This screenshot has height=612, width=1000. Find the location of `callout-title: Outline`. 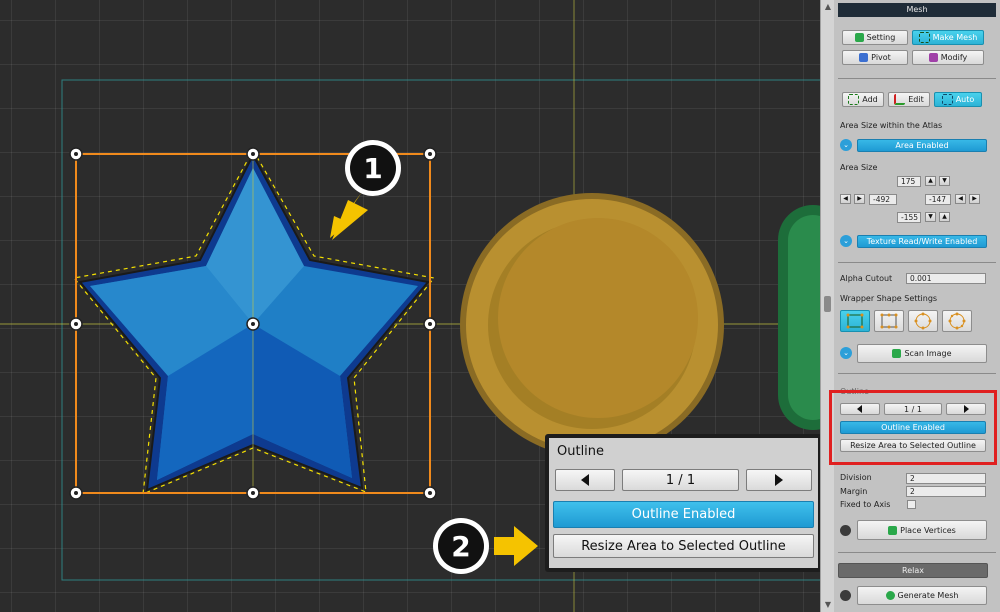

callout-title: Outline is located at coordinates (581, 451).